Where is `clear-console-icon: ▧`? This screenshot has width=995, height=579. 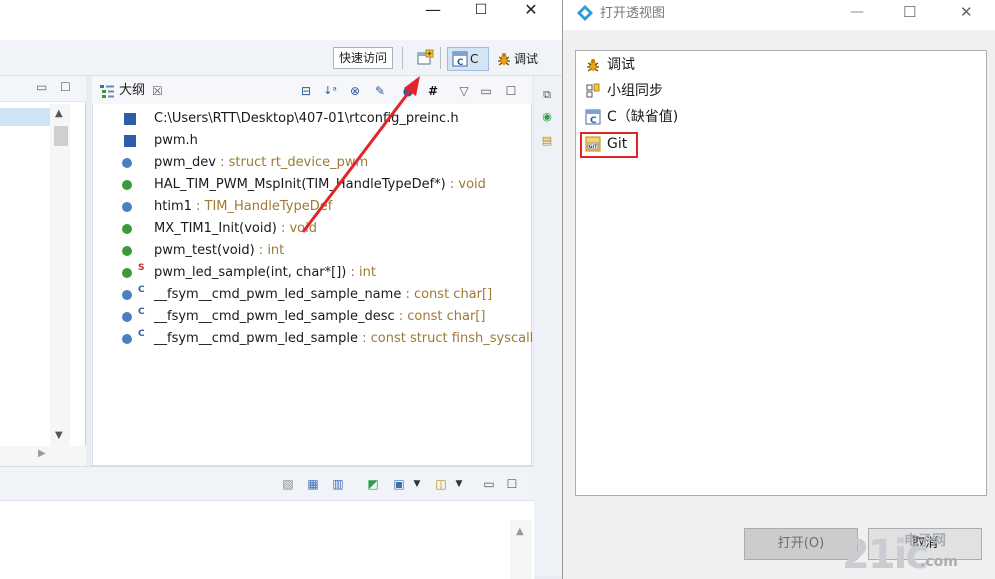 clear-console-icon: ▧ is located at coordinates (288, 484).